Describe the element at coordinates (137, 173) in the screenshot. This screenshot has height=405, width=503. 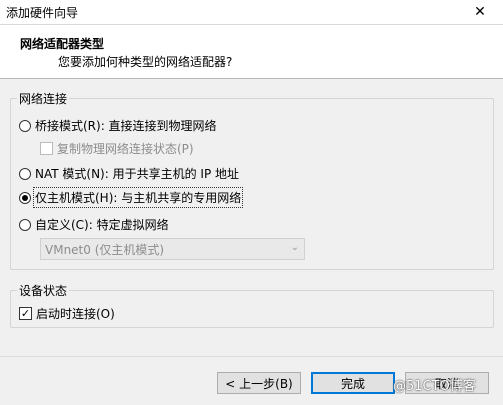
I see `nat-label: NAT 模式(N): 用于共享主机的 IP 地址` at that location.